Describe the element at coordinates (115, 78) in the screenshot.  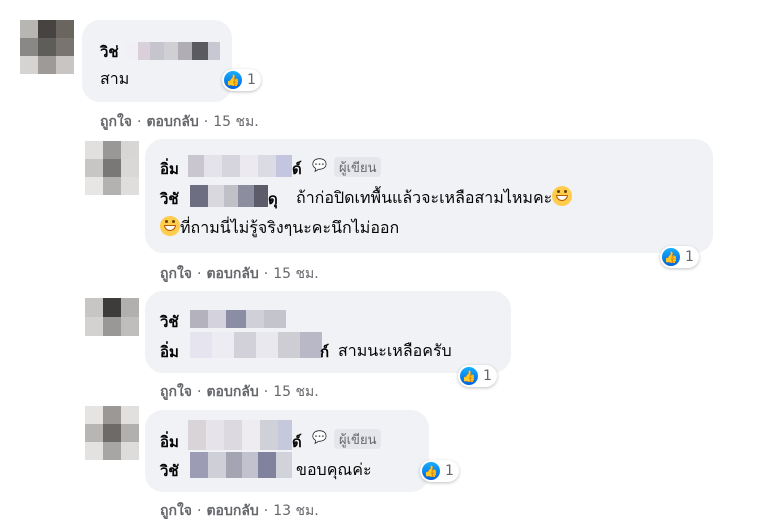
I see `comment-text: สาม` at that location.